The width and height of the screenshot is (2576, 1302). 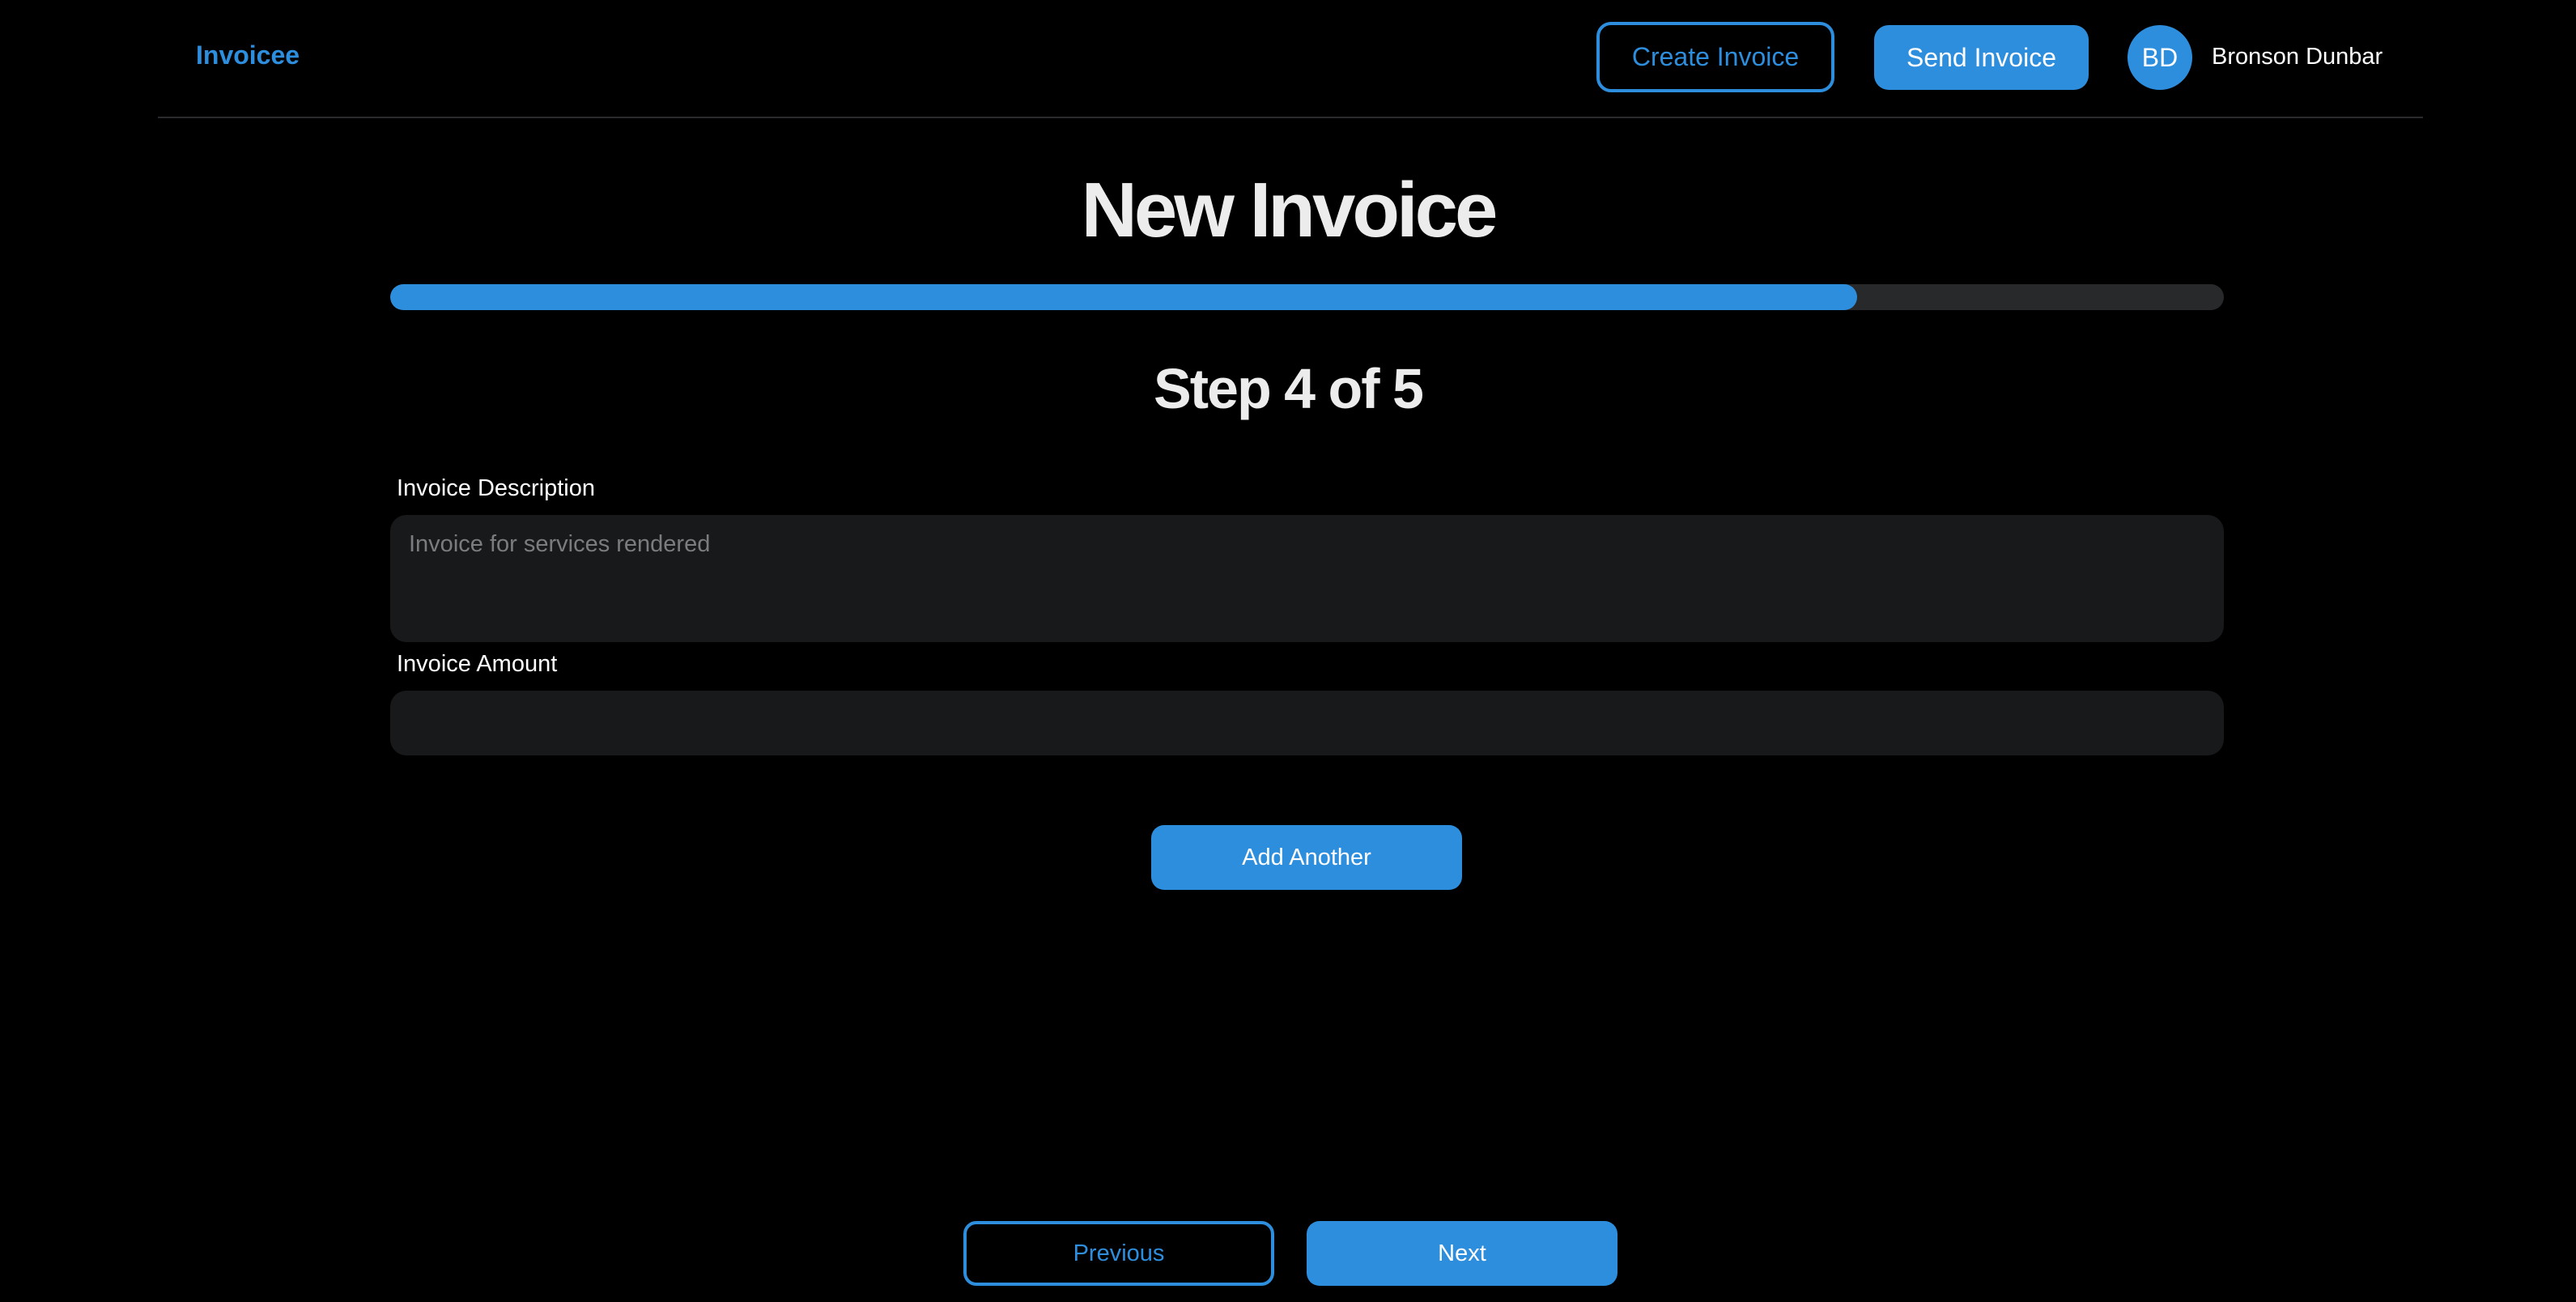 I want to click on brand-logo-link: Invoicee, so click(x=248, y=55).